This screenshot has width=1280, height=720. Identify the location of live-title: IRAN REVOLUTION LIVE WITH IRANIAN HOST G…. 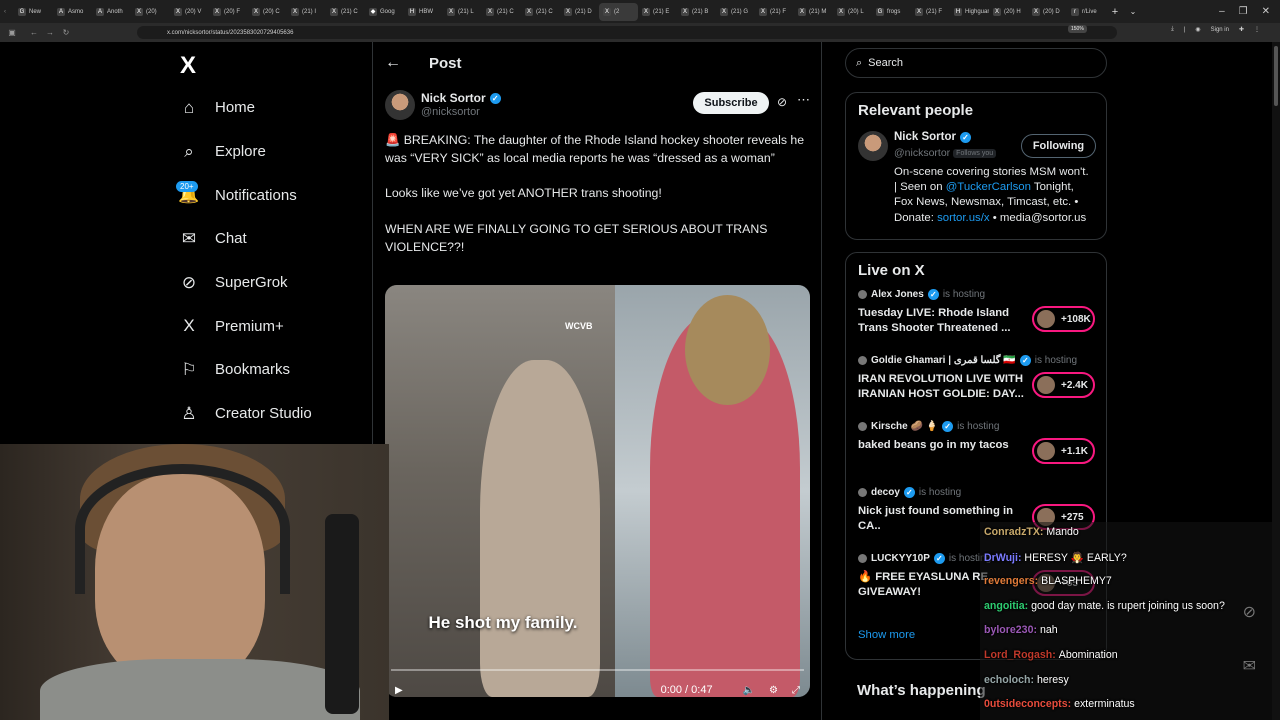
(941, 386).